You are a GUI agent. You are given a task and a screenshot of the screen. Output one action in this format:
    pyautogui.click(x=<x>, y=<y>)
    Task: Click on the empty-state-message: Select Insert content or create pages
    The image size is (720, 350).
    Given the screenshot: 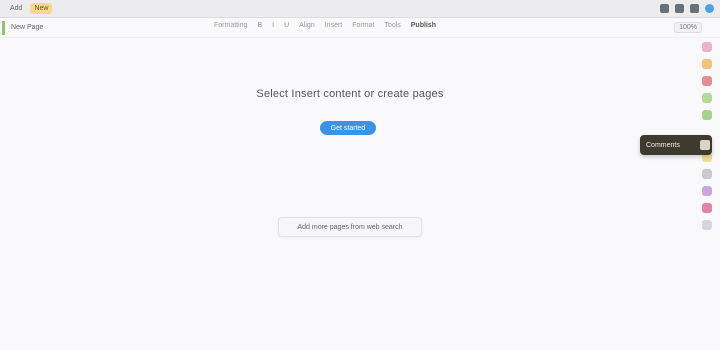 What is the action you would take?
    pyautogui.click(x=350, y=94)
    